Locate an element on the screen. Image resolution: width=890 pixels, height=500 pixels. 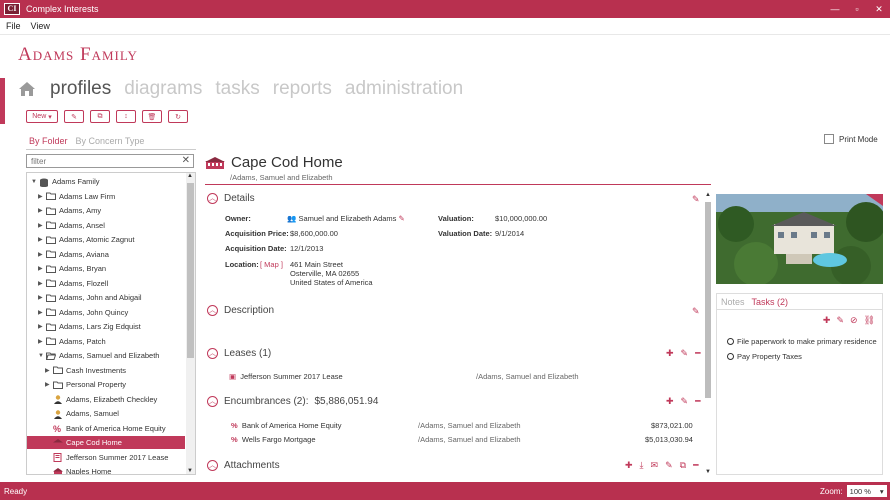
menu-file: File is located at coordinates (13, 26).